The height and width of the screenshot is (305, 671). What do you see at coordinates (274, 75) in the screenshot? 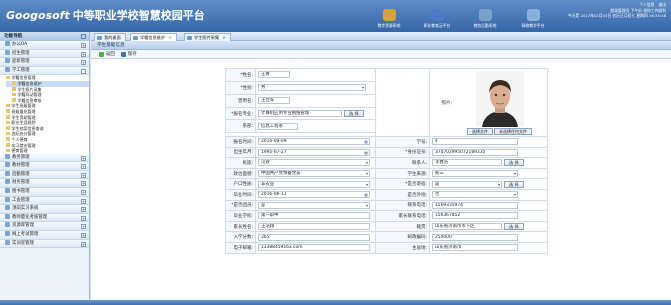
I see `name-input: 王青` at bounding box center [274, 75].